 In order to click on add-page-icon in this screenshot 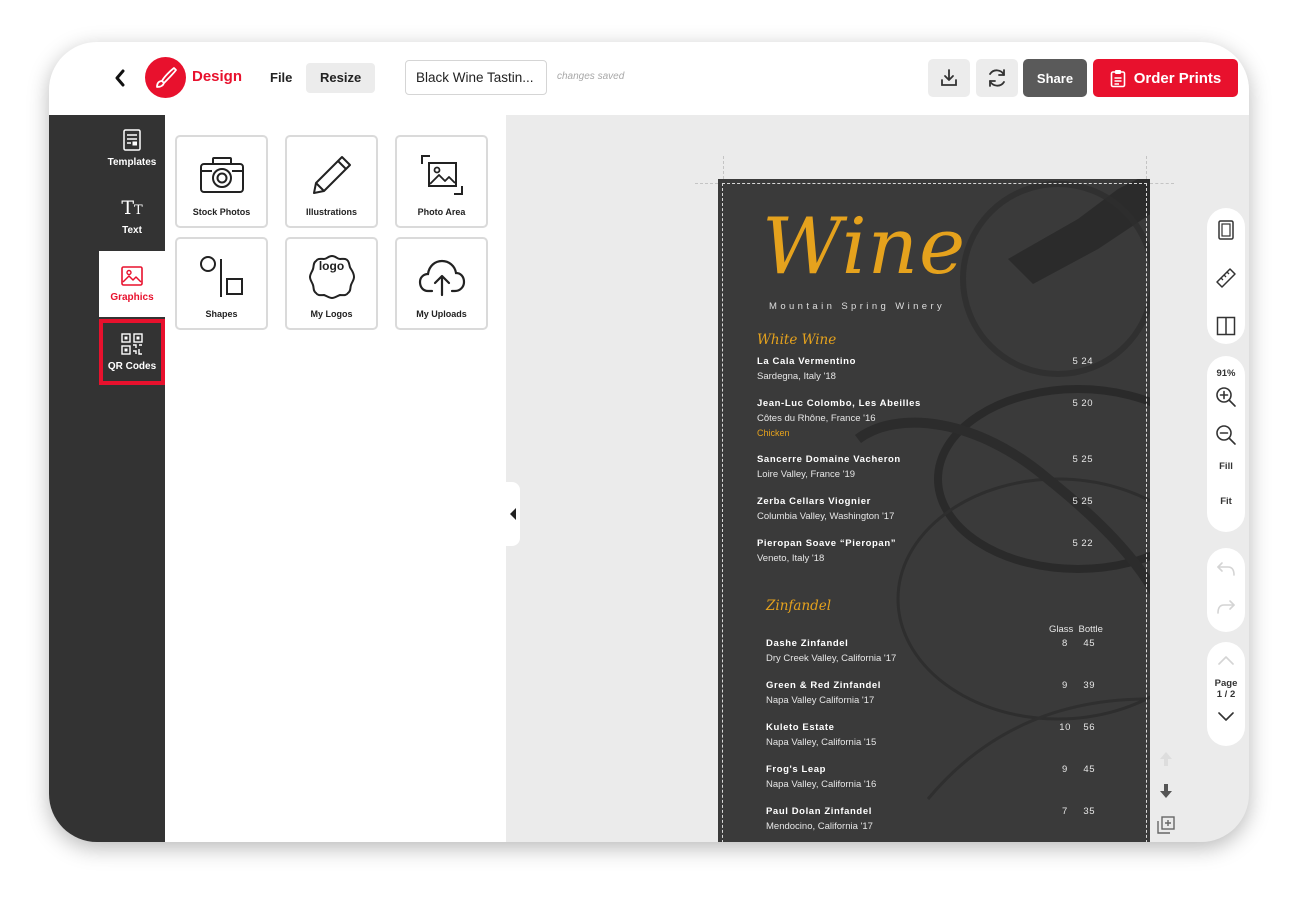, I will do `click(1166, 825)`.